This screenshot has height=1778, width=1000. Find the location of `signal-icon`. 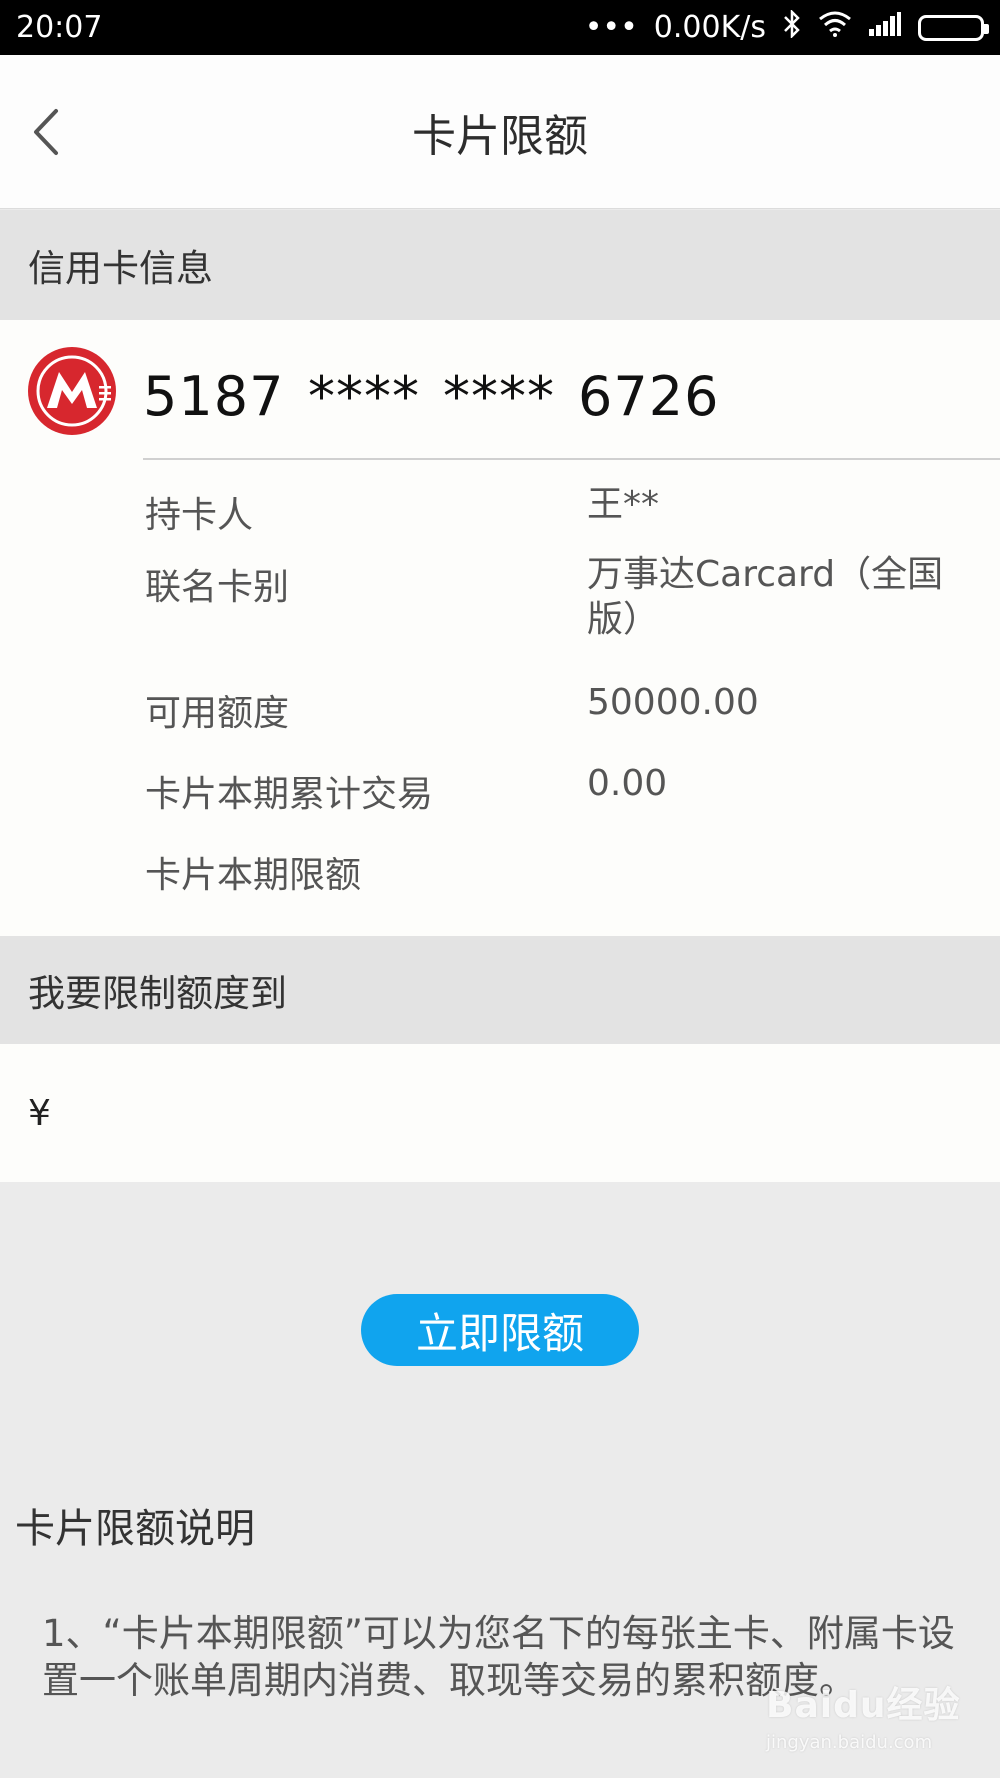

signal-icon is located at coordinates (885, 27).